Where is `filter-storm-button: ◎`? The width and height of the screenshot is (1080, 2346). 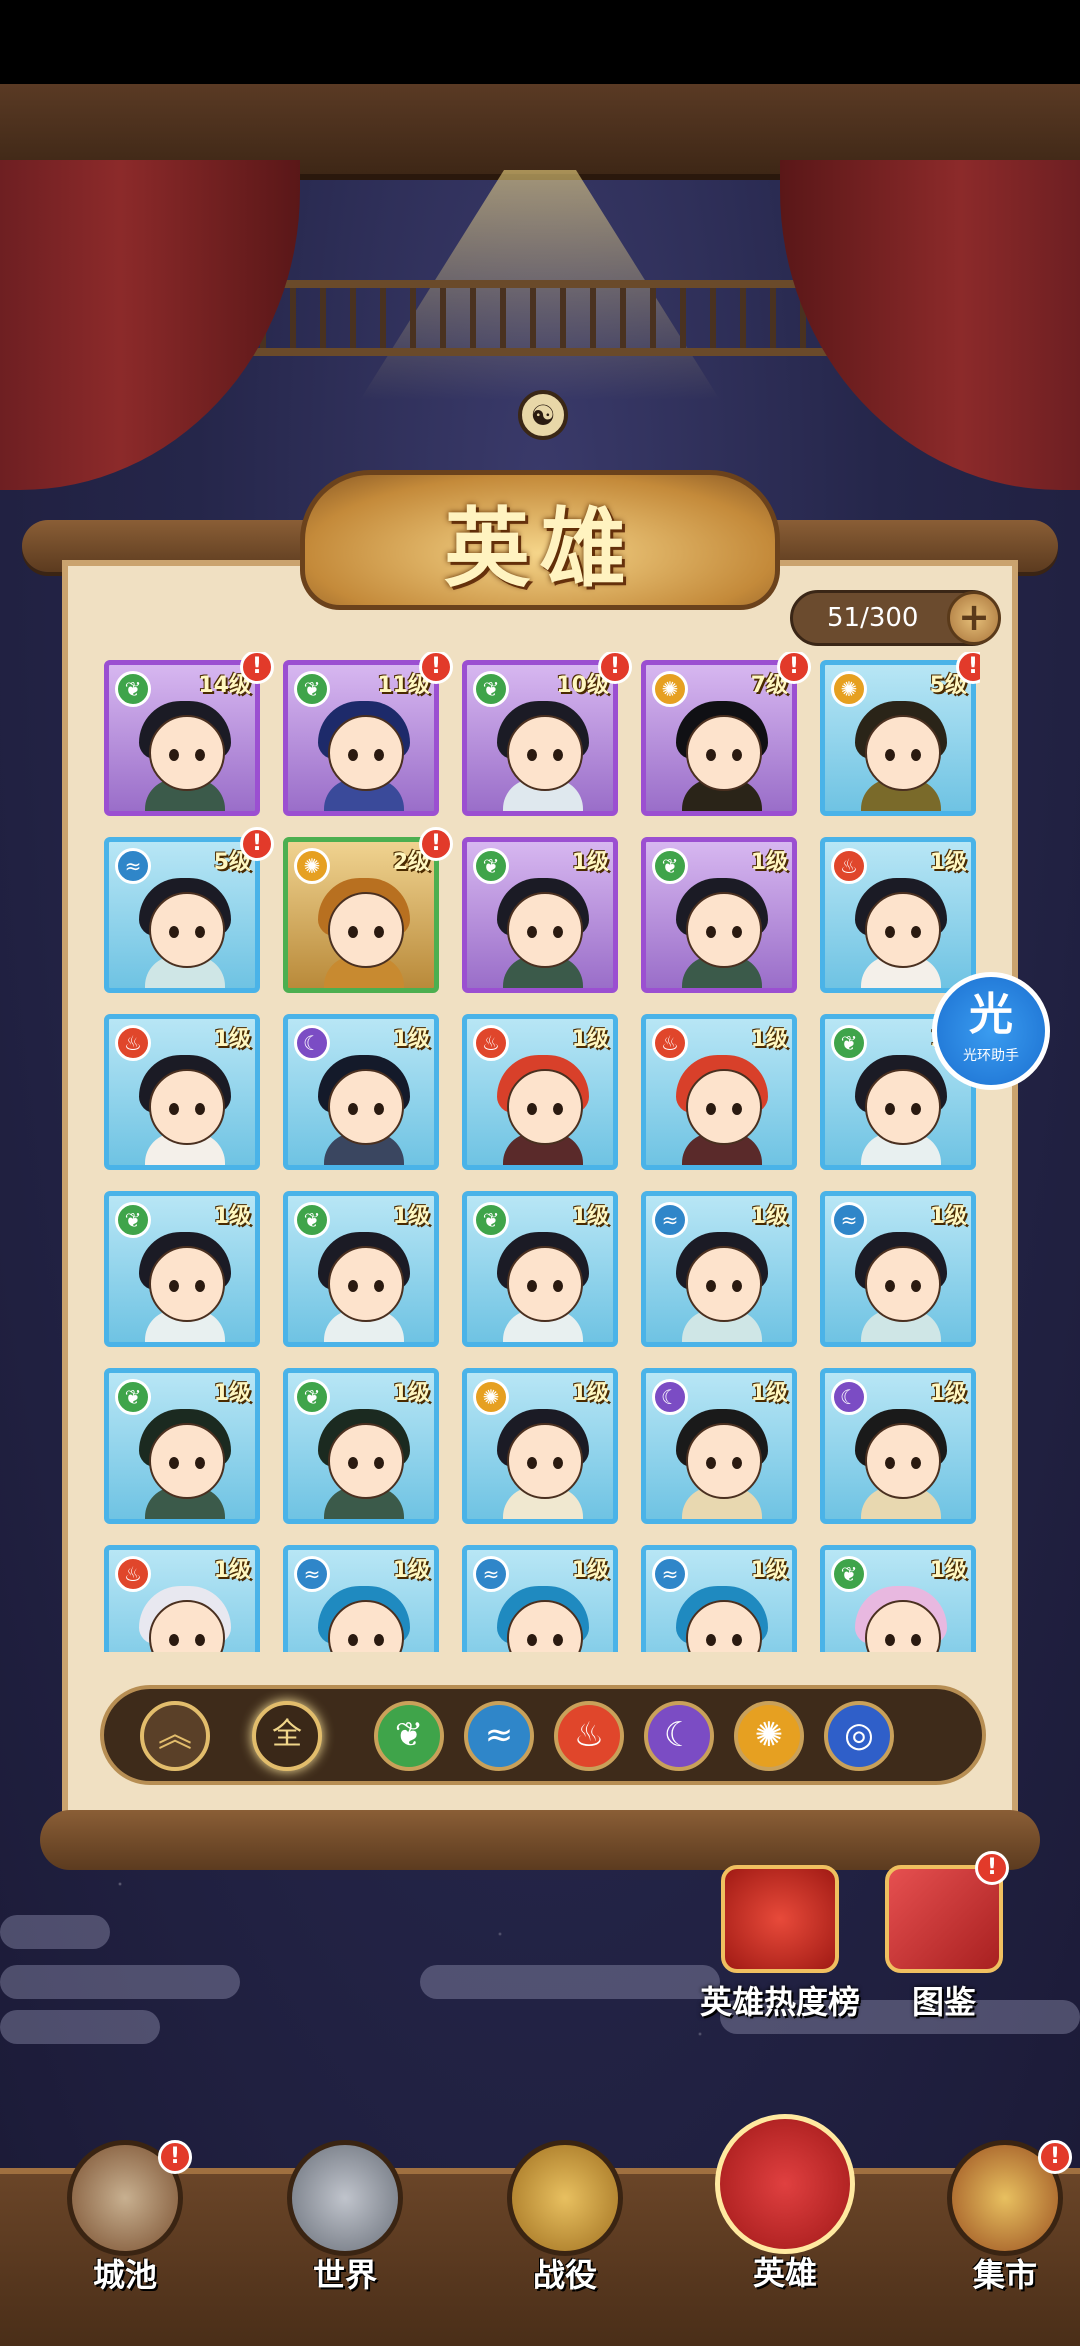 filter-storm-button: ◎ is located at coordinates (859, 1736).